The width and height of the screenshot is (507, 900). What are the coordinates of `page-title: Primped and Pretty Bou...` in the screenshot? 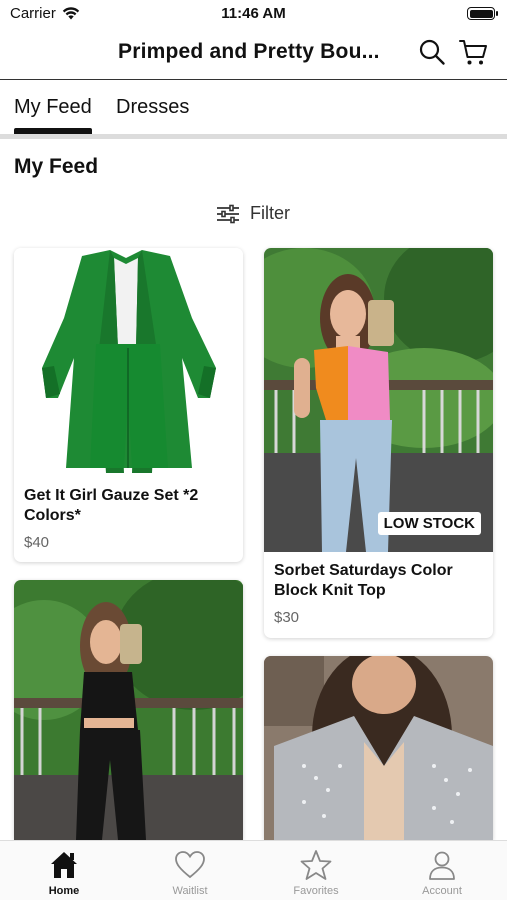 It's located at (249, 51).